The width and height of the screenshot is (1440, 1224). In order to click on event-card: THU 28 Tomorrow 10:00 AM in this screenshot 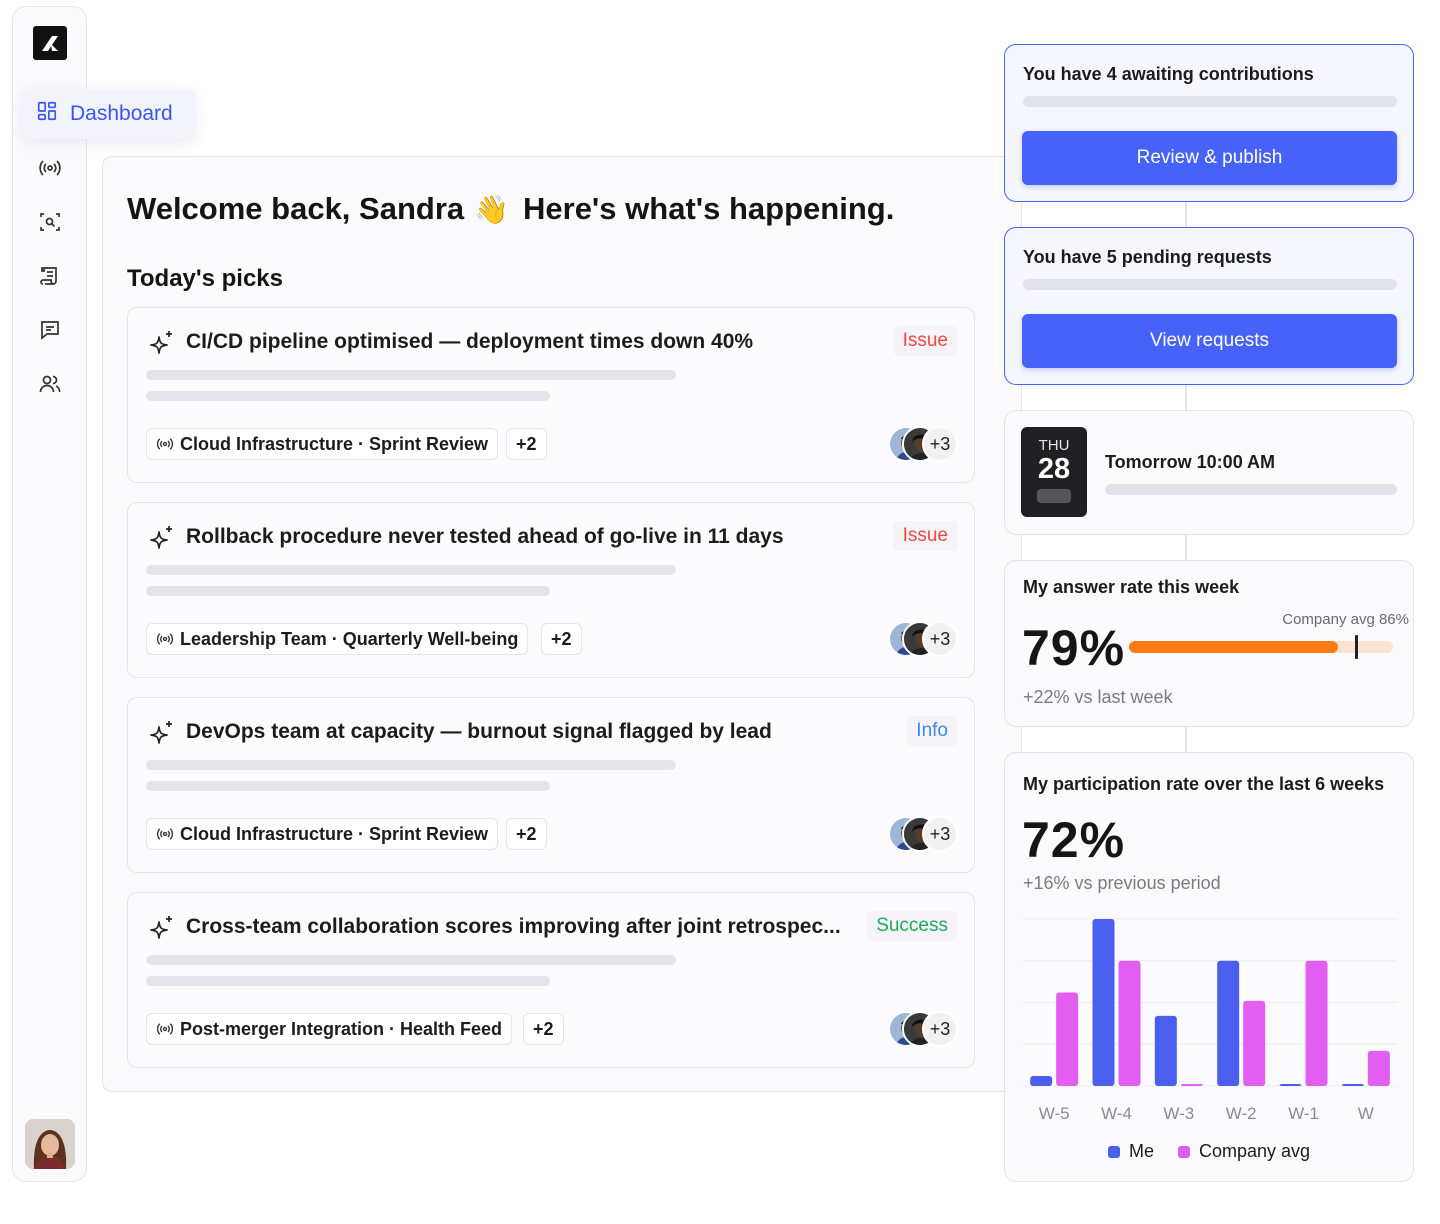, I will do `click(1209, 472)`.